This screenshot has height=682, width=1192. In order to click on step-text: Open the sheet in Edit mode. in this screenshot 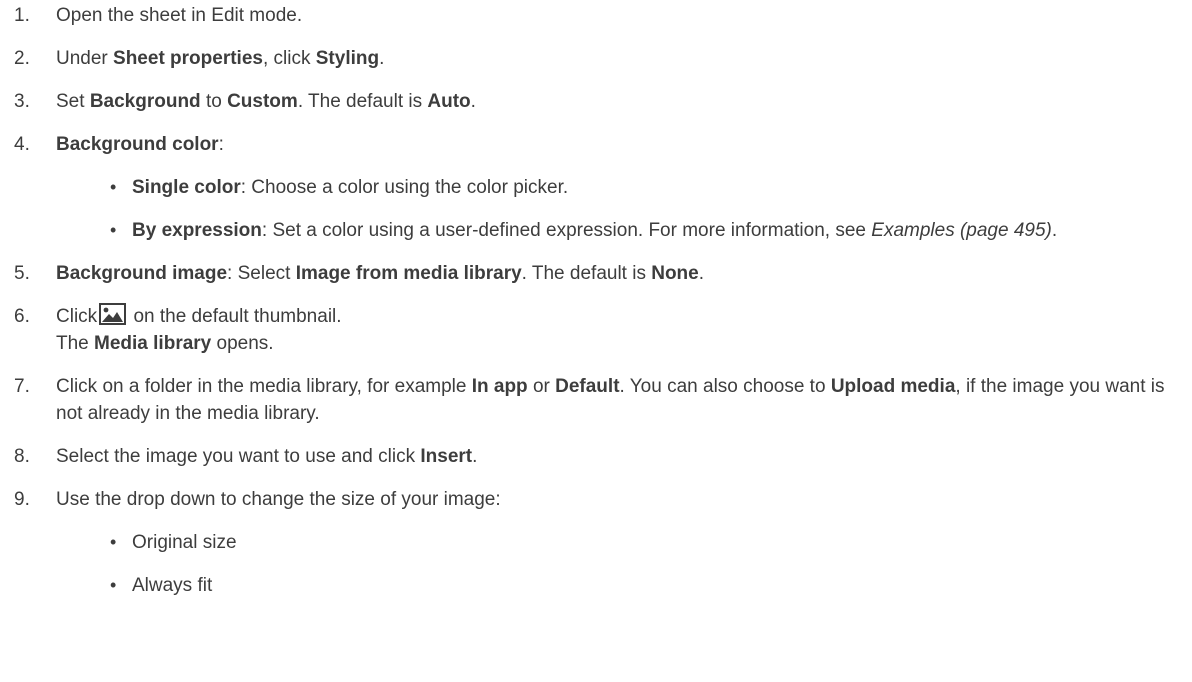, I will do `click(179, 15)`.